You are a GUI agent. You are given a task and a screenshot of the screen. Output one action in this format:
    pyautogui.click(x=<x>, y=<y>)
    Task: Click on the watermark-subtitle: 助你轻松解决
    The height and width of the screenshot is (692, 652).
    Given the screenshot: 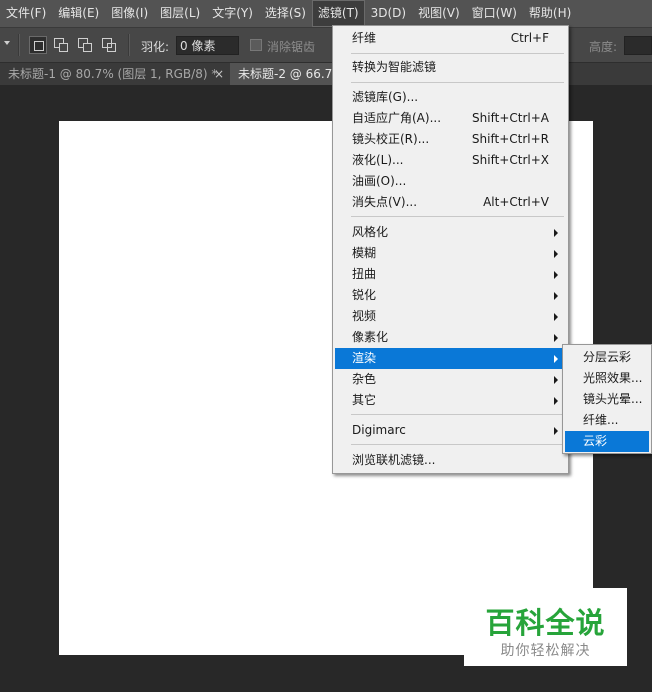 What is the action you would take?
    pyautogui.click(x=545, y=651)
    